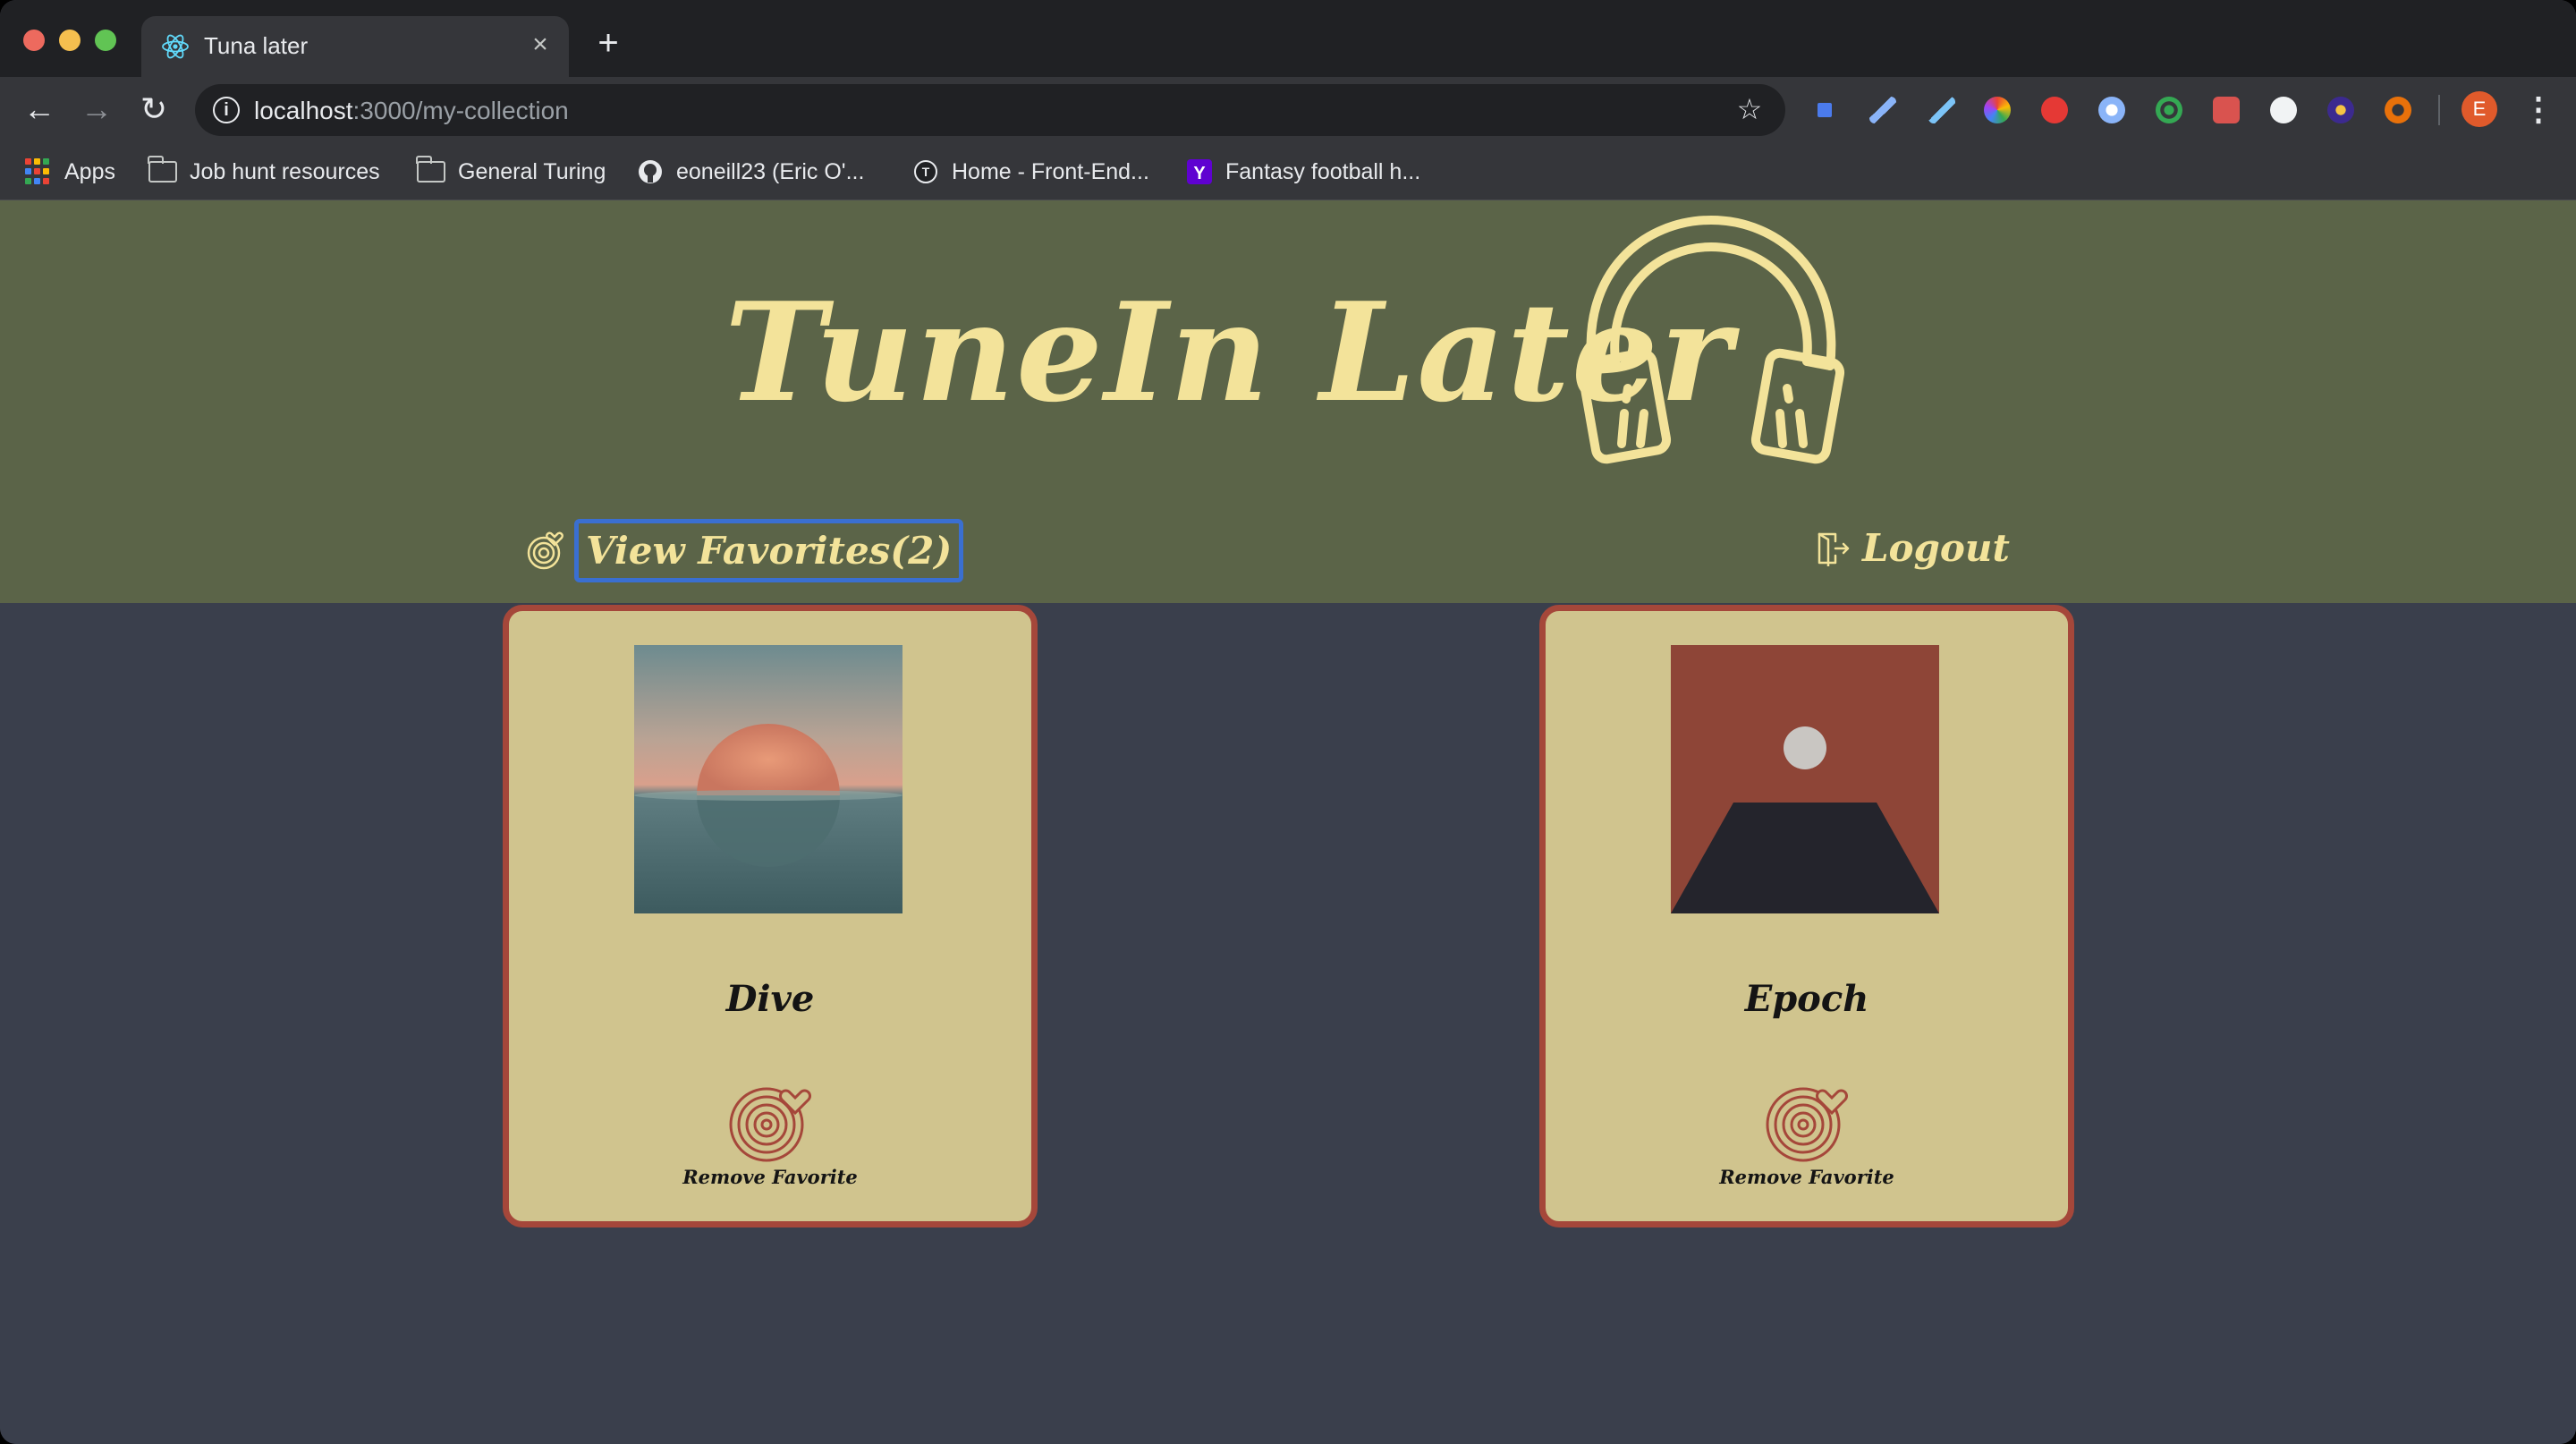 This screenshot has width=2576, height=1444. What do you see at coordinates (532, 171) in the screenshot?
I see `bookmark-label: General Turing` at bounding box center [532, 171].